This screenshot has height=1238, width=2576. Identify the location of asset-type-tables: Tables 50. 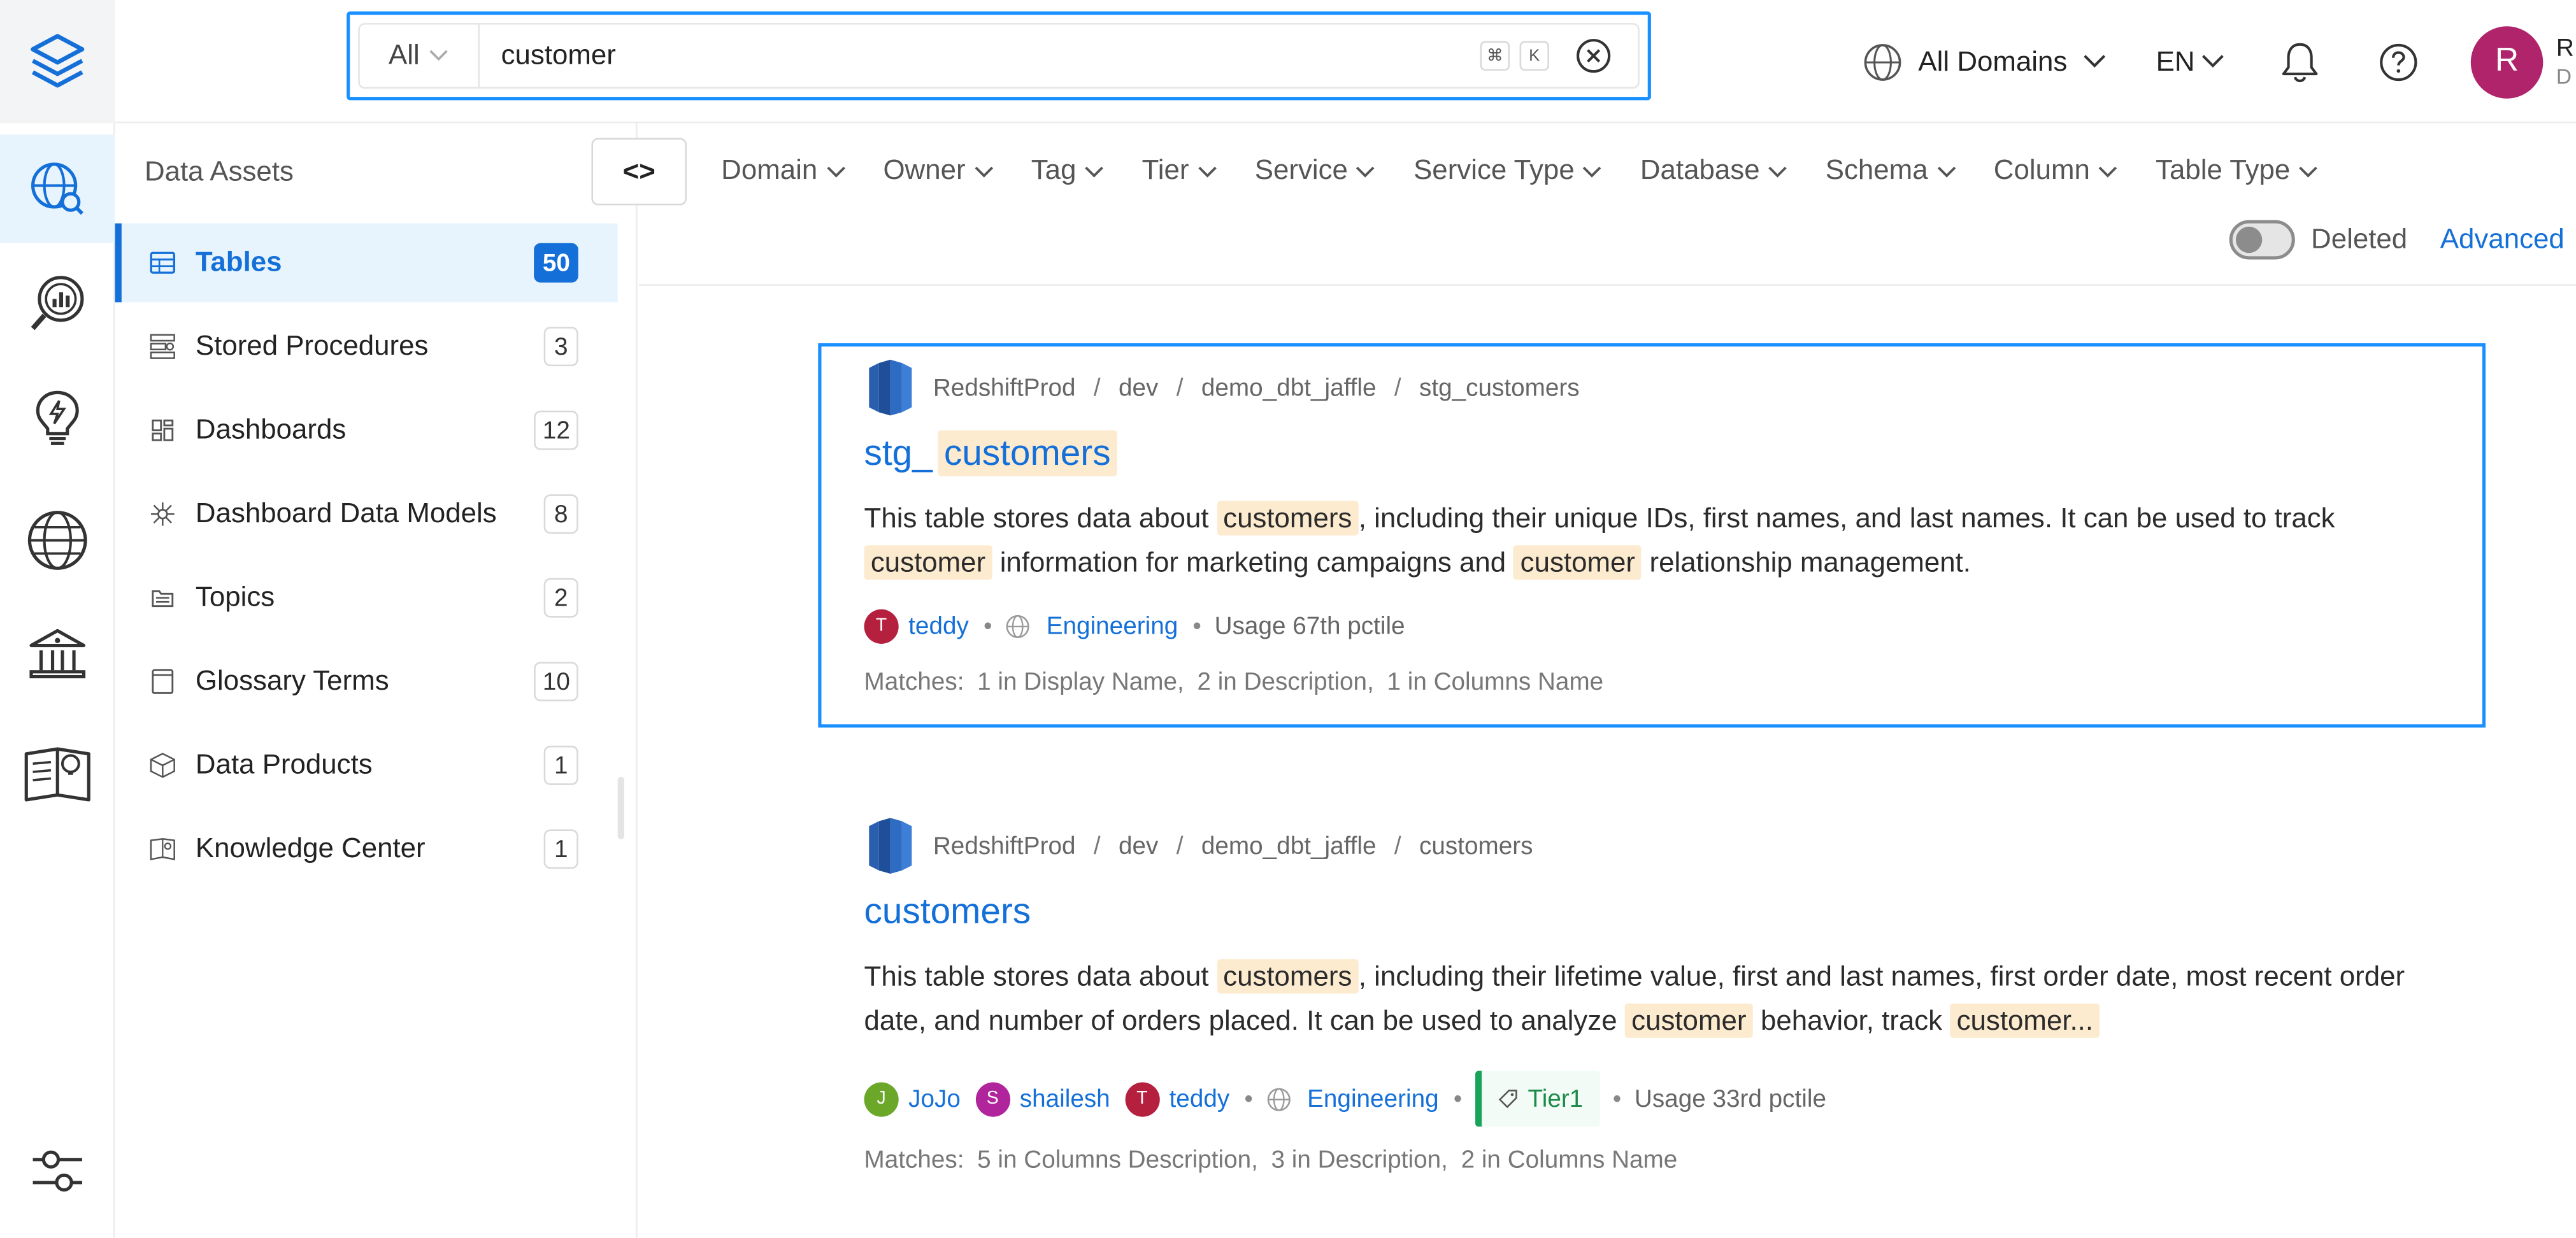
(366, 262).